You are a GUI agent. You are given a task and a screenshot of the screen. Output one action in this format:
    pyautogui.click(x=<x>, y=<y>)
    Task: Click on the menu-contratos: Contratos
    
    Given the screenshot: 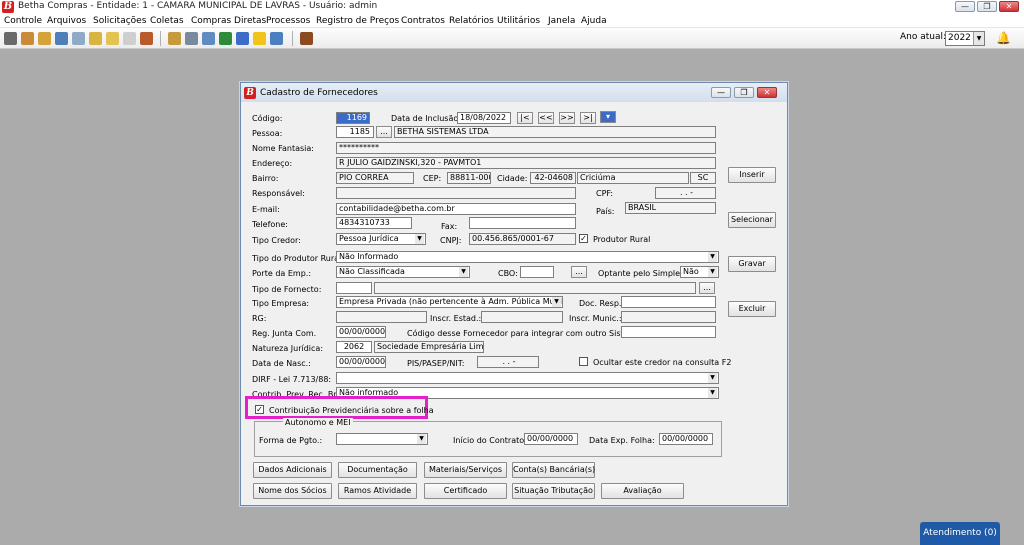 What is the action you would take?
    pyautogui.click(x=423, y=21)
    